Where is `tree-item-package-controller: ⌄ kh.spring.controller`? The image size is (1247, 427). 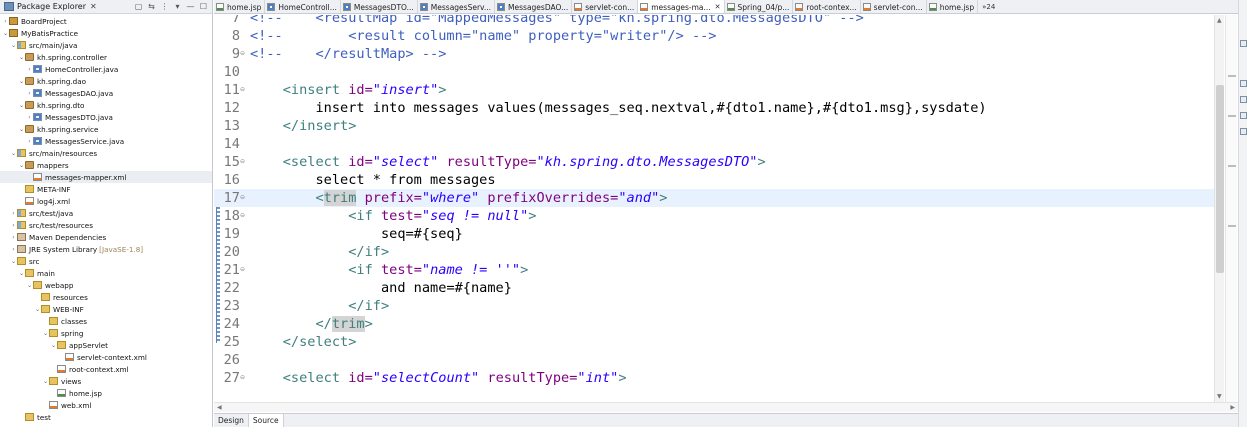 tree-item-package-controller: ⌄ kh.spring.controller is located at coordinates (106, 57).